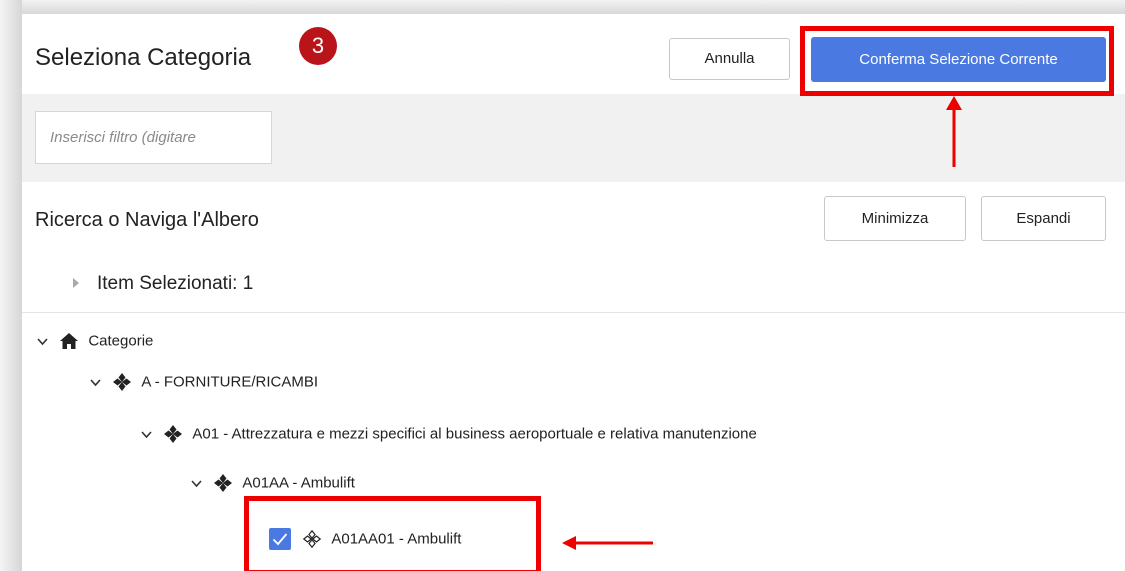 This screenshot has width=1125, height=571. What do you see at coordinates (392, 533) in the screenshot?
I see `highlight-selected-leaf` at bounding box center [392, 533].